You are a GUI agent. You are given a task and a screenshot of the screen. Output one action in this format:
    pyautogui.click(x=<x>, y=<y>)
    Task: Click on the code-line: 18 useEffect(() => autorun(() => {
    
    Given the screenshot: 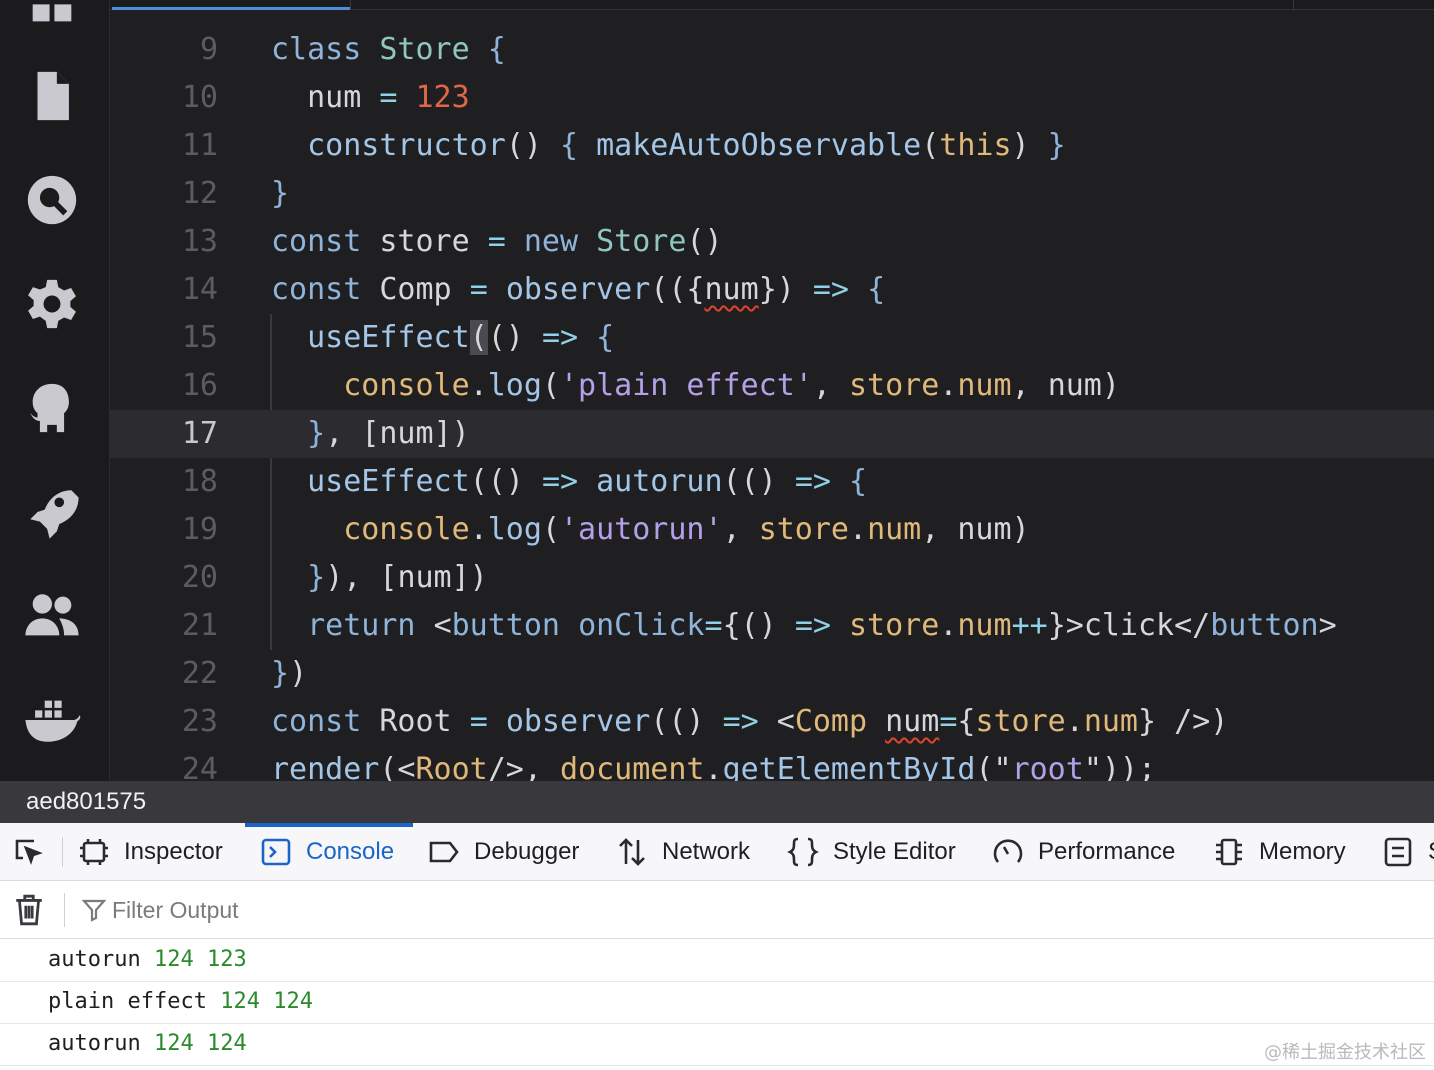 What is the action you would take?
    pyautogui.click(x=772, y=482)
    